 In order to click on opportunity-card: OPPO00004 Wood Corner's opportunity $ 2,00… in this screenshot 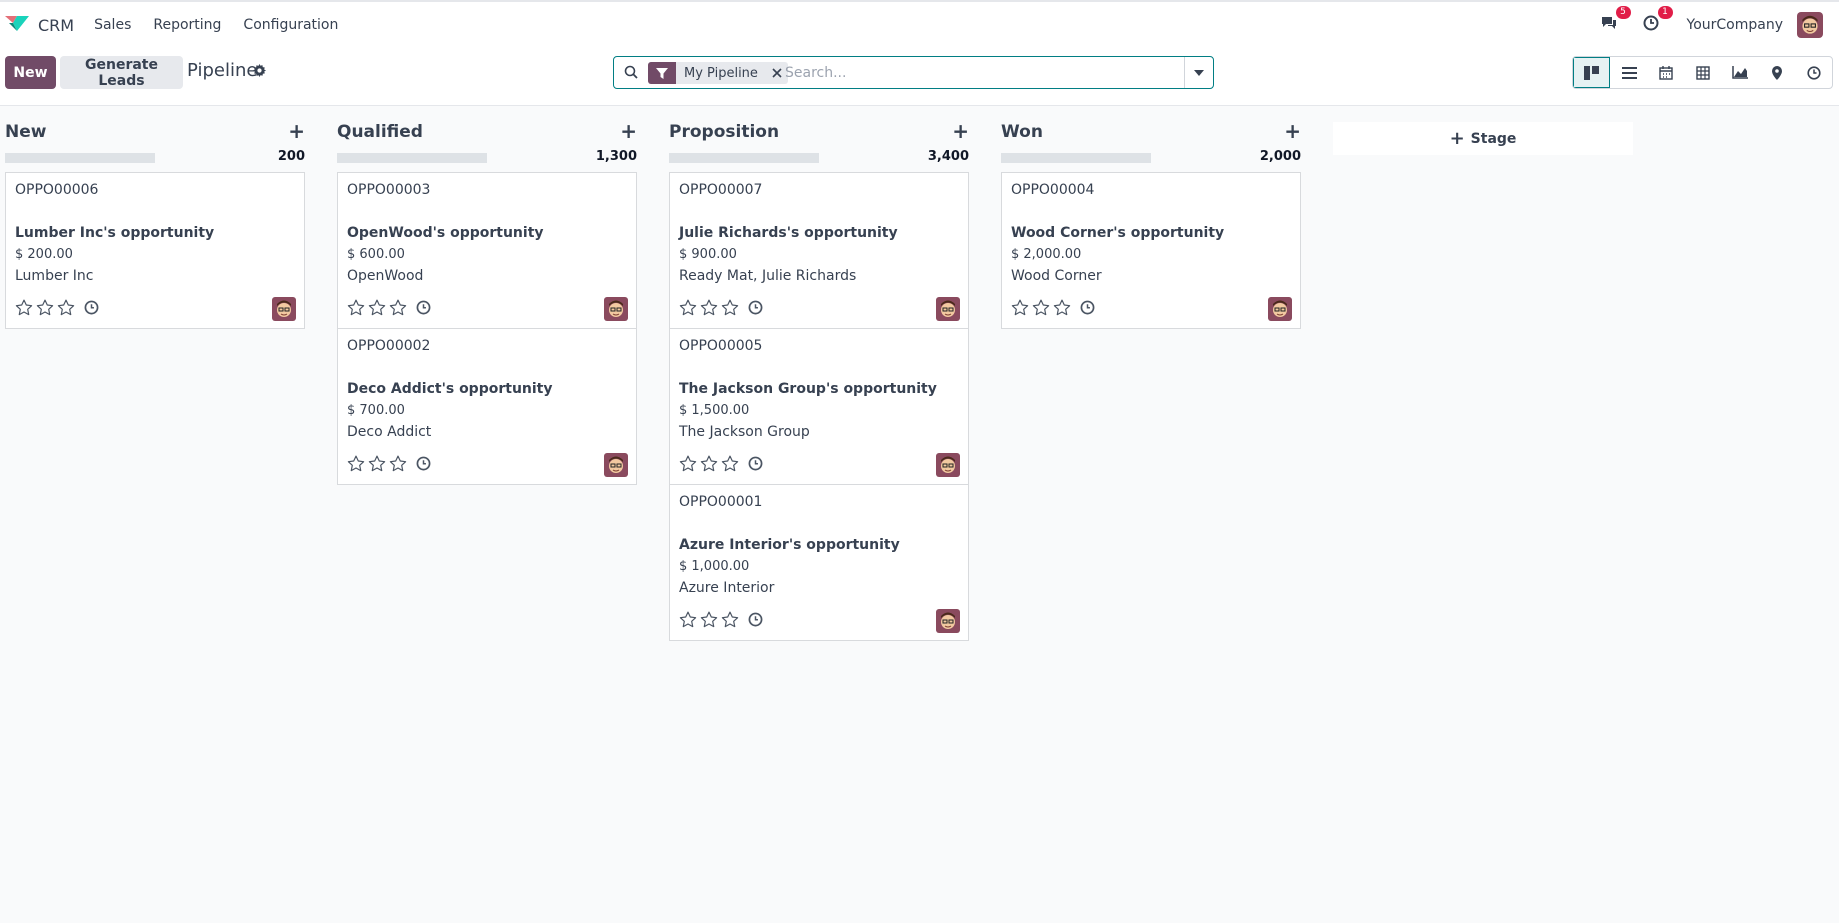, I will do `click(1151, 250)`.